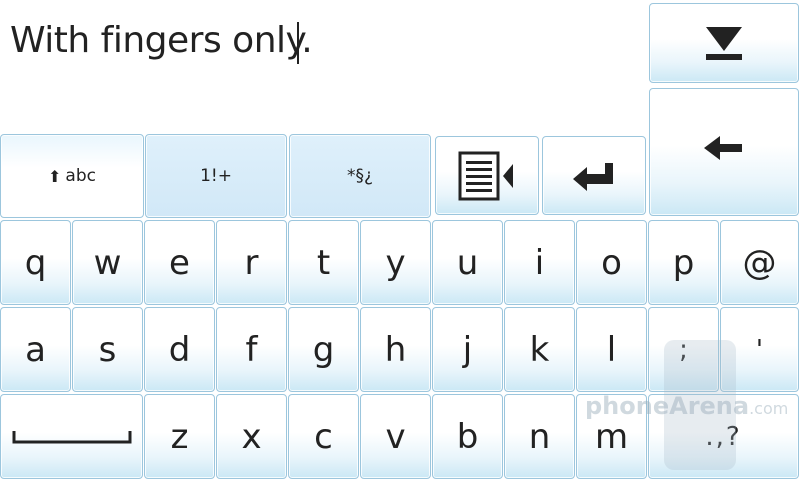 This screenshot has height=480, width=800. What do you see at coordinates (395, 349) in the screenshot?
I see `key-h: h` at bounding box center [395, 349].